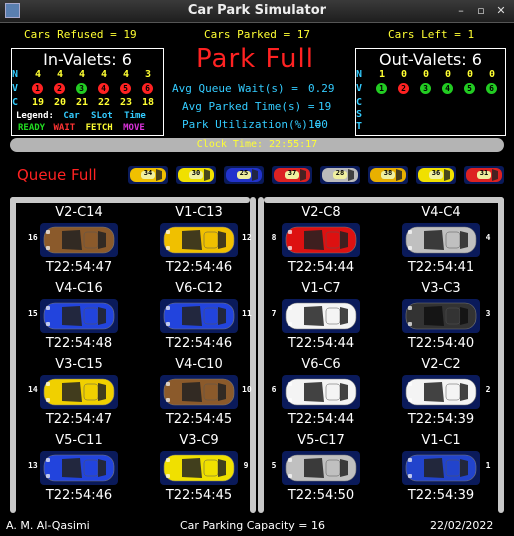 The height and width of the screenshot is (536, 514). I want to click on parking-slot-3: V3-C3 3 T22:54:40, so click(441, 318).